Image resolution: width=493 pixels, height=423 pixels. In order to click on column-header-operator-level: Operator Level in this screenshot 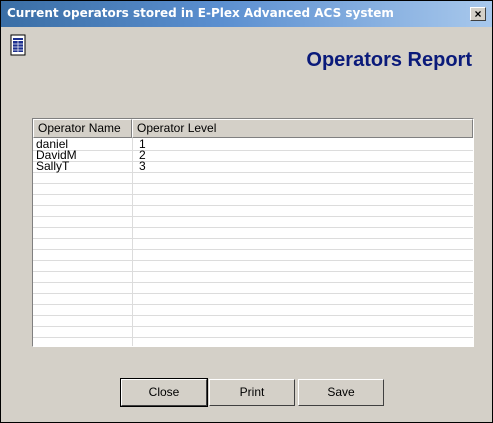, I will do `click(302, 128)`.